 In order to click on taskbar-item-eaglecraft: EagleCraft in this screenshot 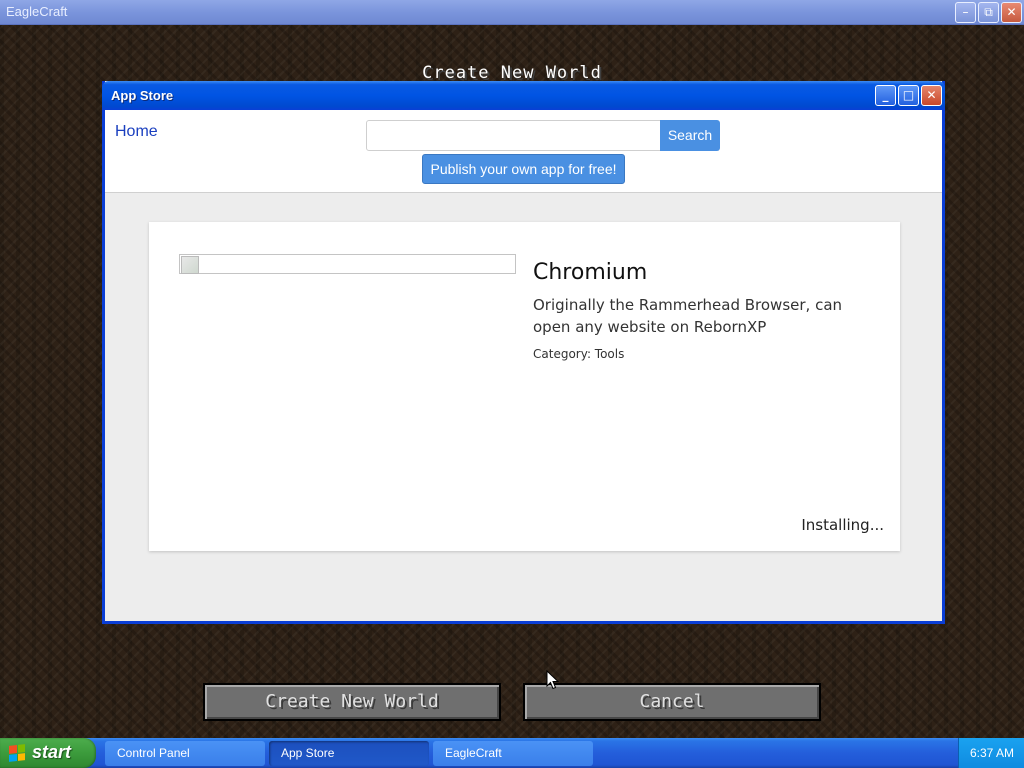, I will do `click(513, 753)`.